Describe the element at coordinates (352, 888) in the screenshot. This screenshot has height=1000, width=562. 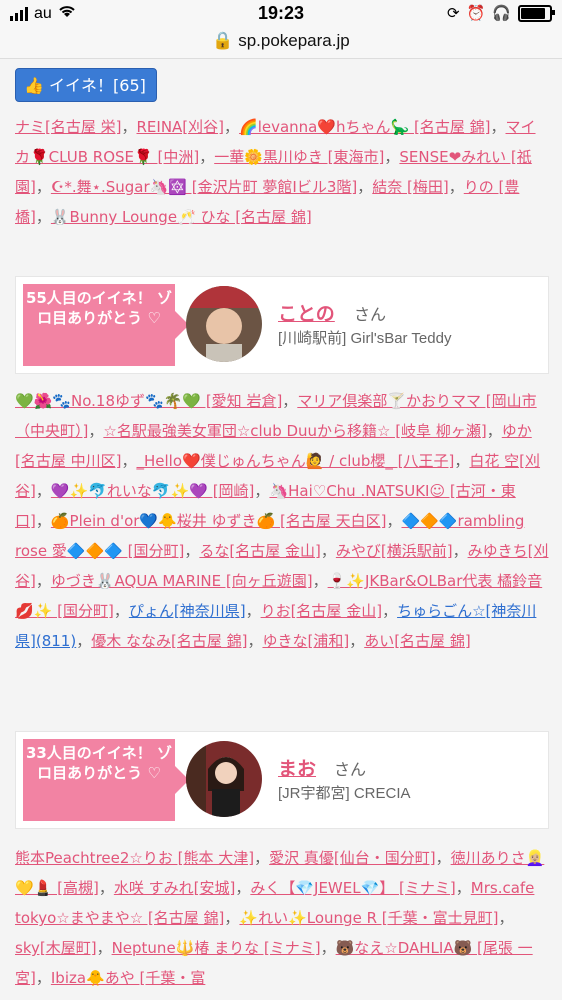
I see `liker-link: みく【💎JEWEL💎】 [ミナミ]` at that location.